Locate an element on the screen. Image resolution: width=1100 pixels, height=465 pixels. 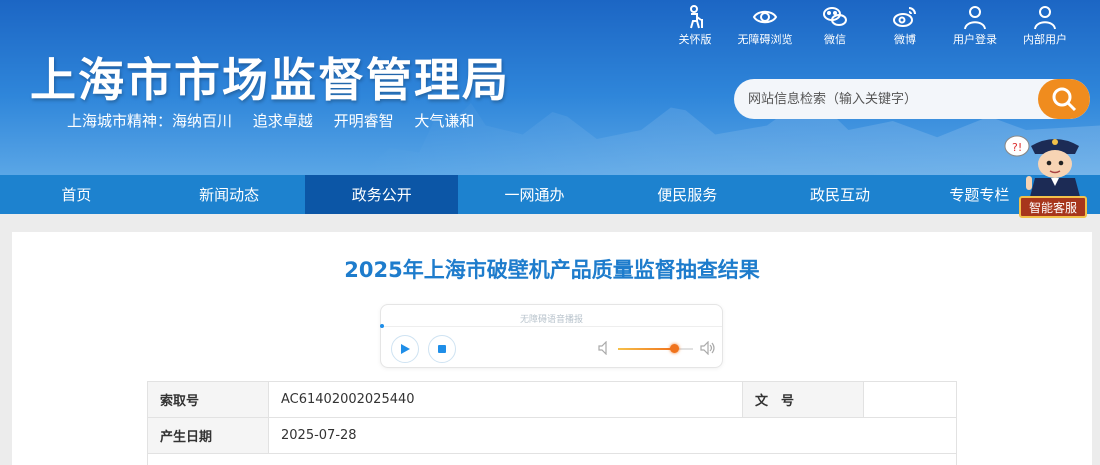
motto-part: 大气谦和 is located at coordinates (444, 121).